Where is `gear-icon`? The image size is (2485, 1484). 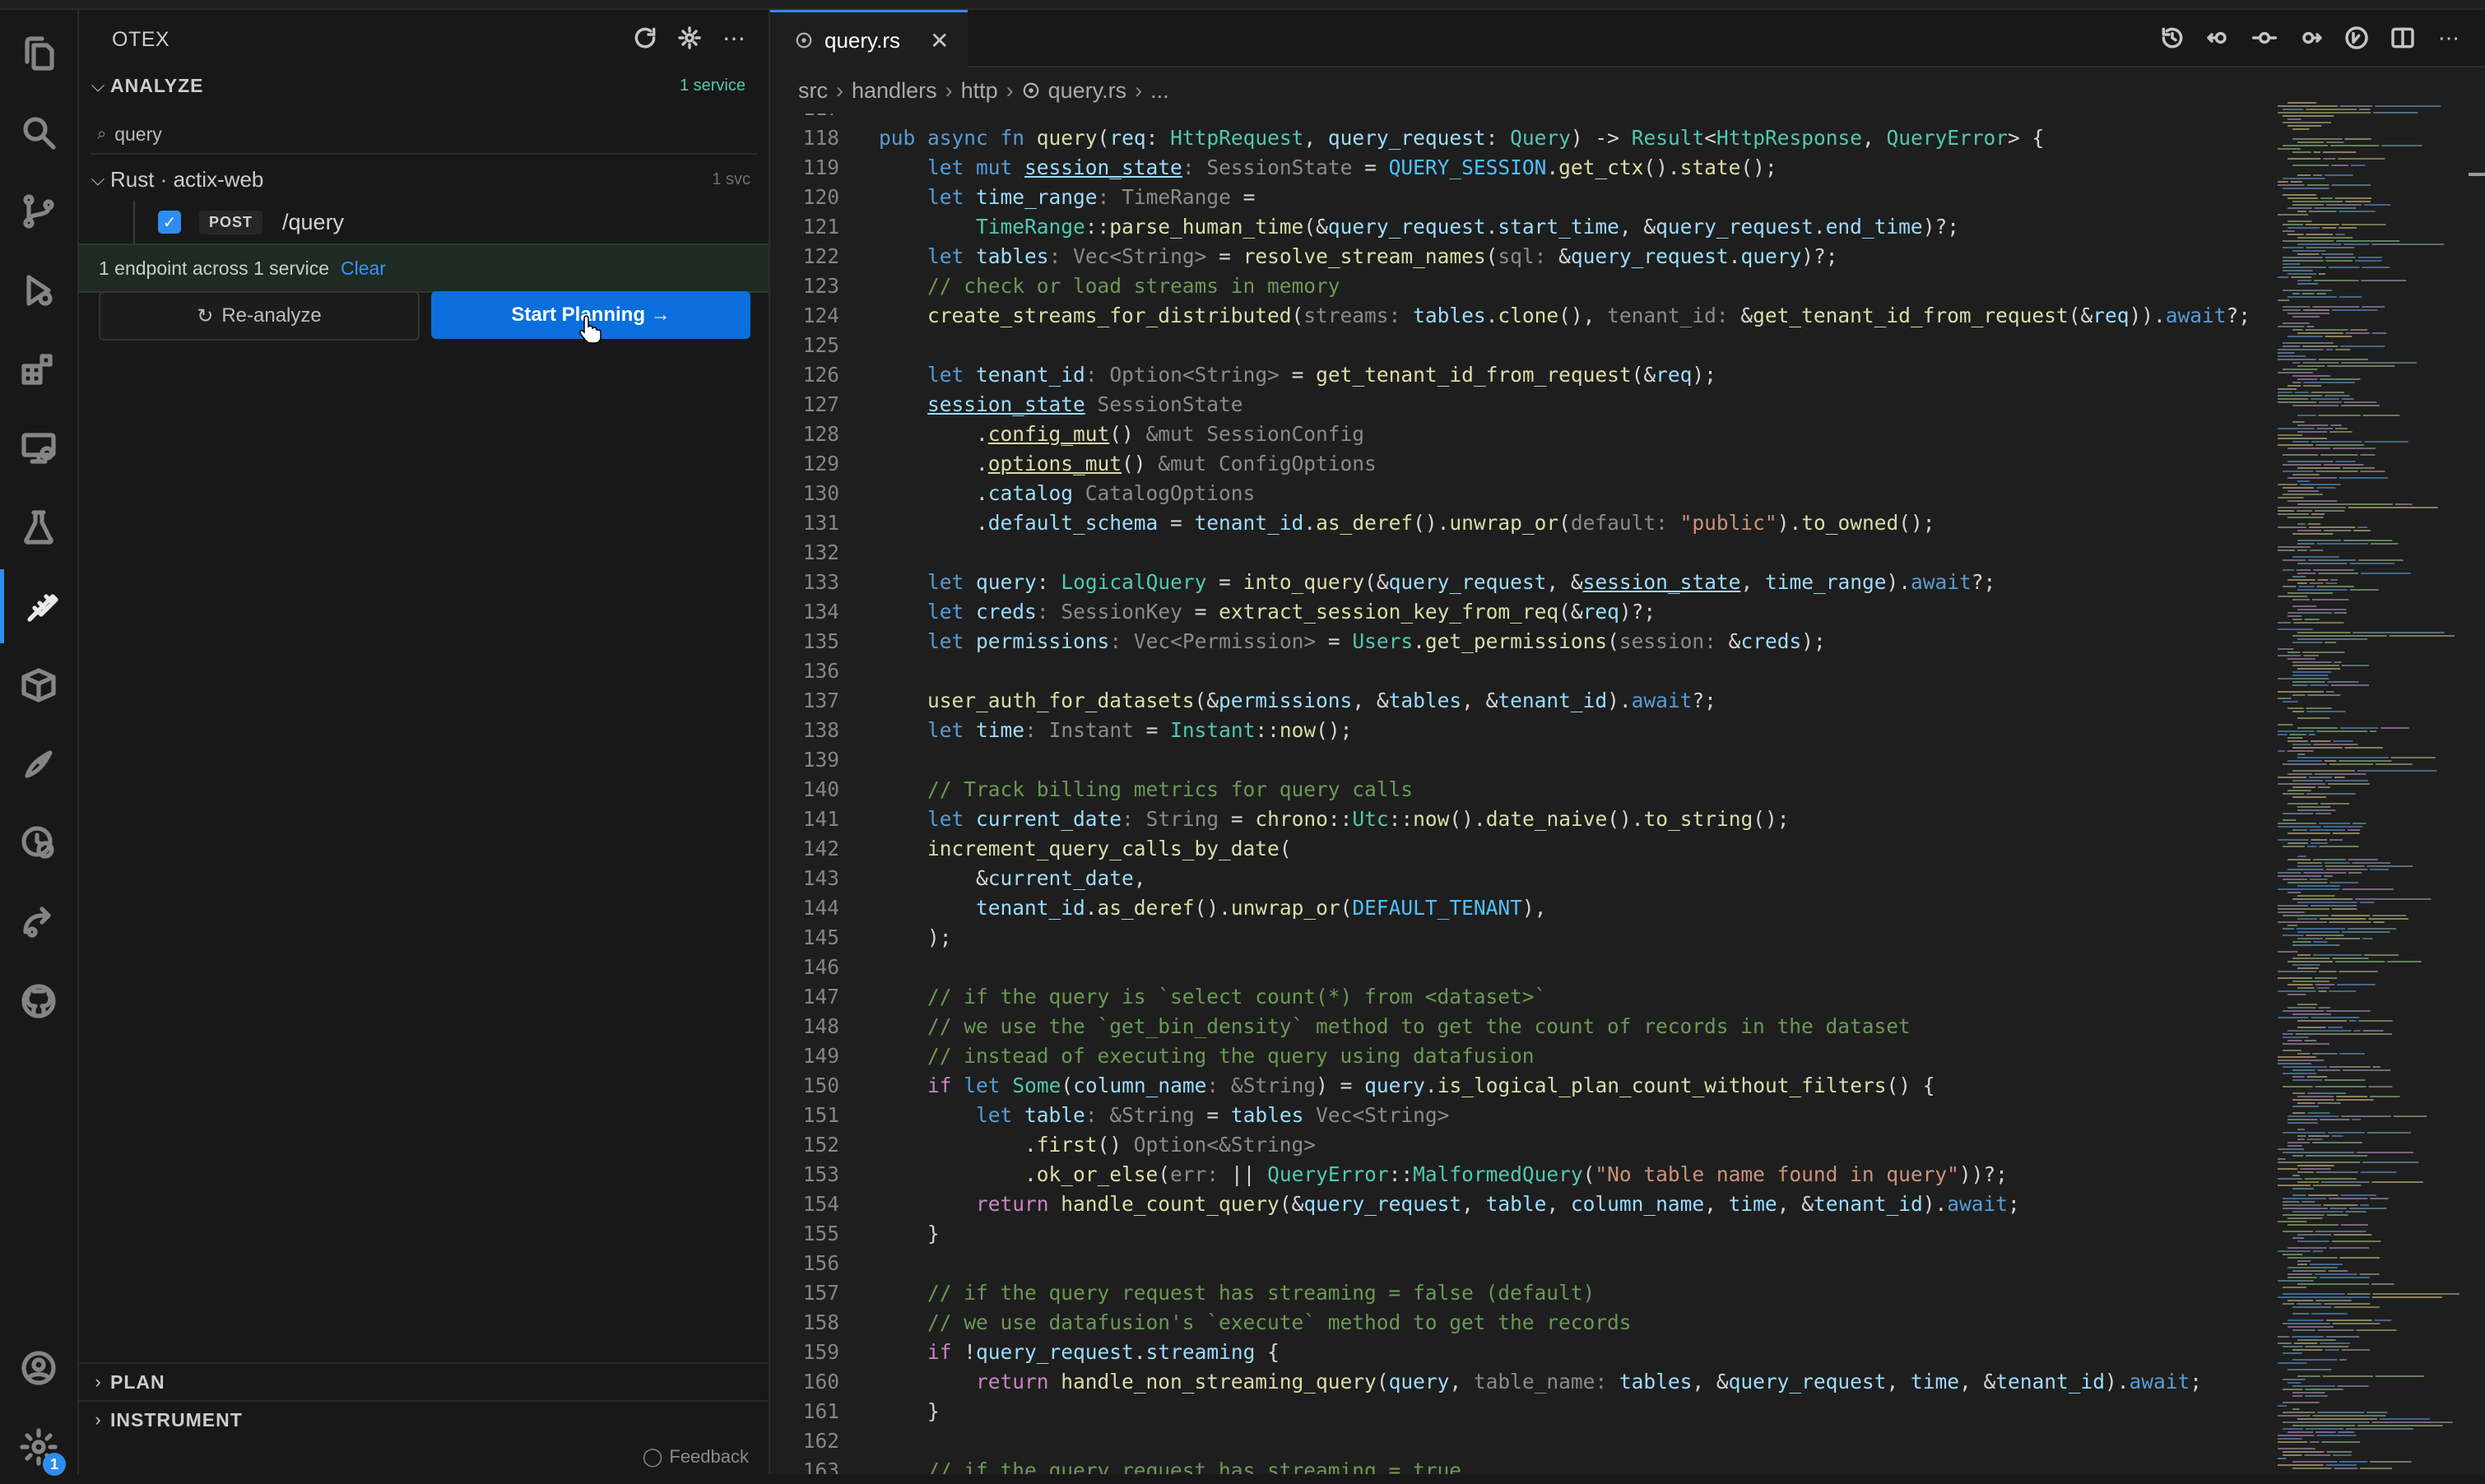 gear-icon is located at coordinates (689, 38).